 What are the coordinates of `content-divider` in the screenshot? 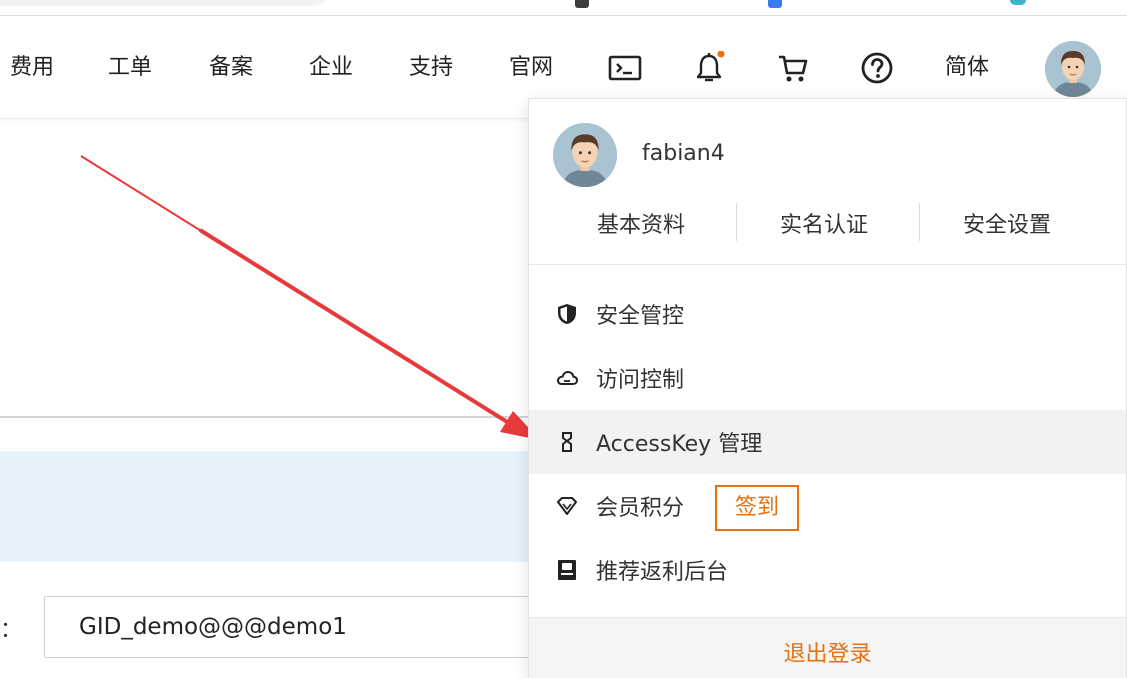 It's located at (264, 417).